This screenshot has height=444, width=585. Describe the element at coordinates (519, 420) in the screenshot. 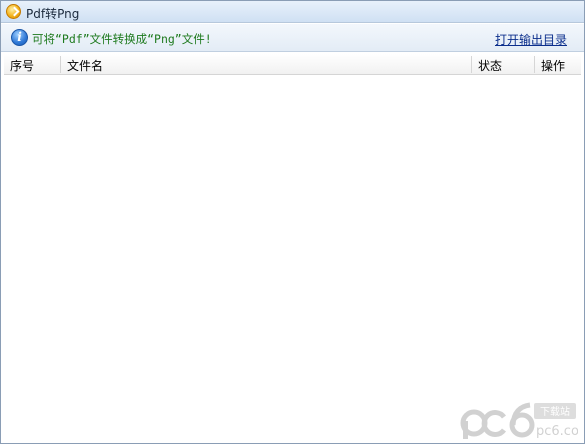

I see `pc6-watermark-logo: 下载站 pc6.com` at that location.